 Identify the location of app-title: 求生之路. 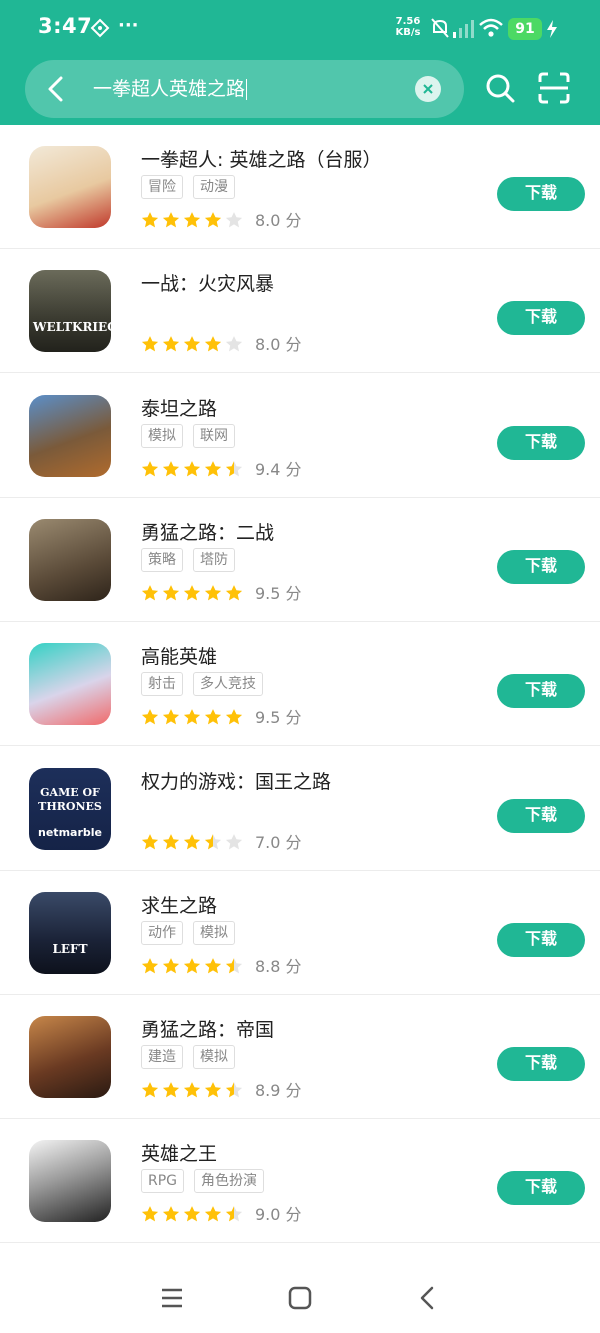
(179, 904).